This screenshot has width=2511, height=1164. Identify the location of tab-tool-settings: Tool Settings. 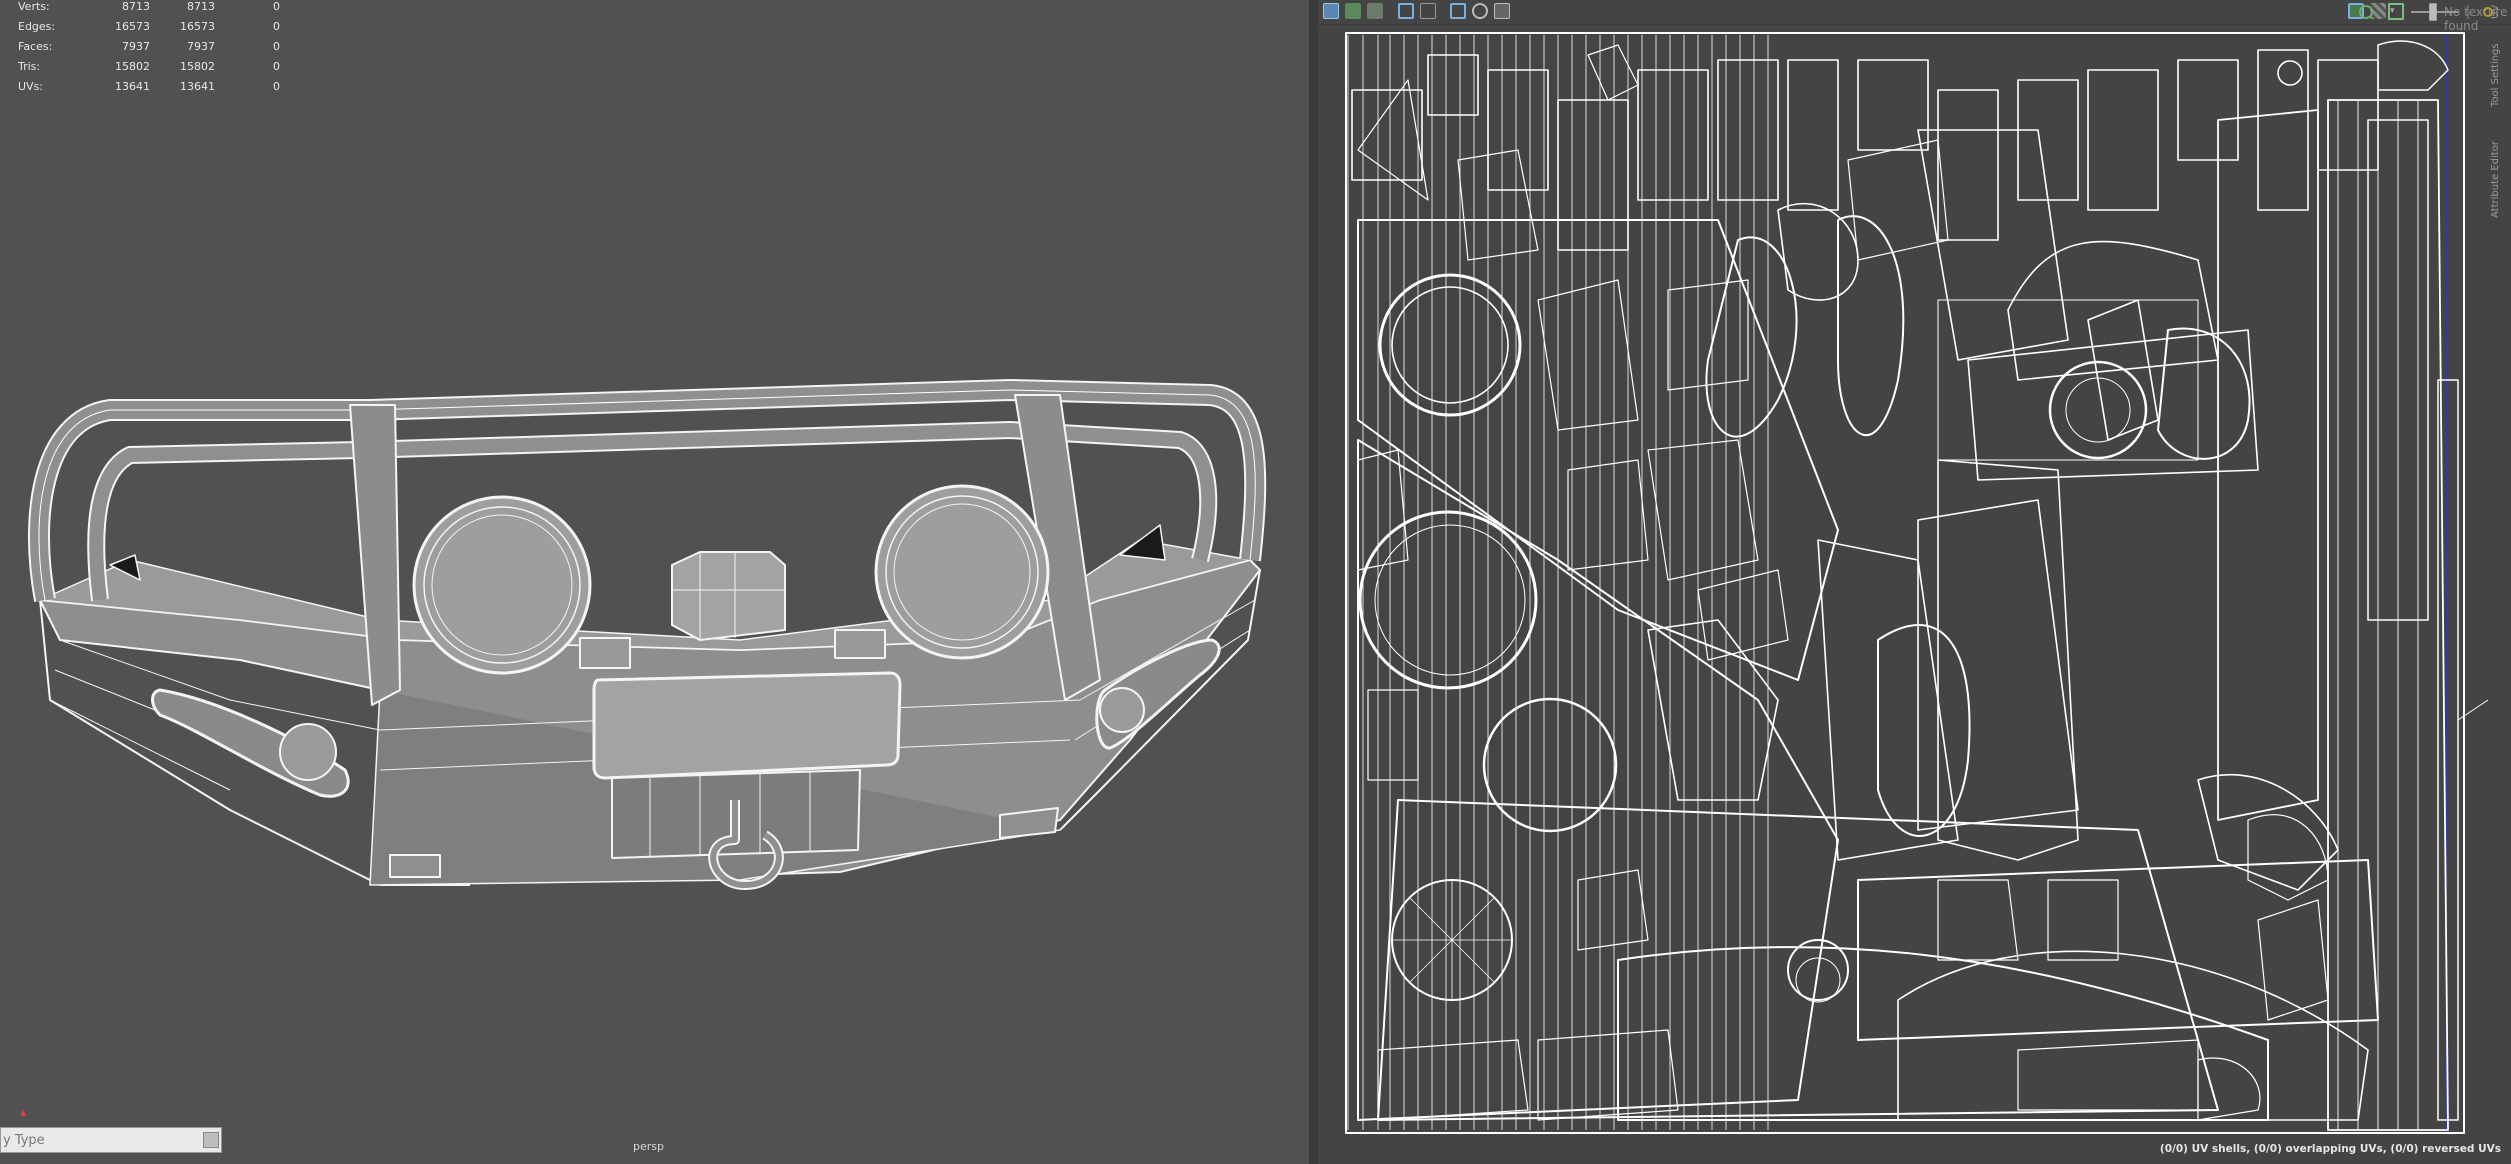
(2500, 75).